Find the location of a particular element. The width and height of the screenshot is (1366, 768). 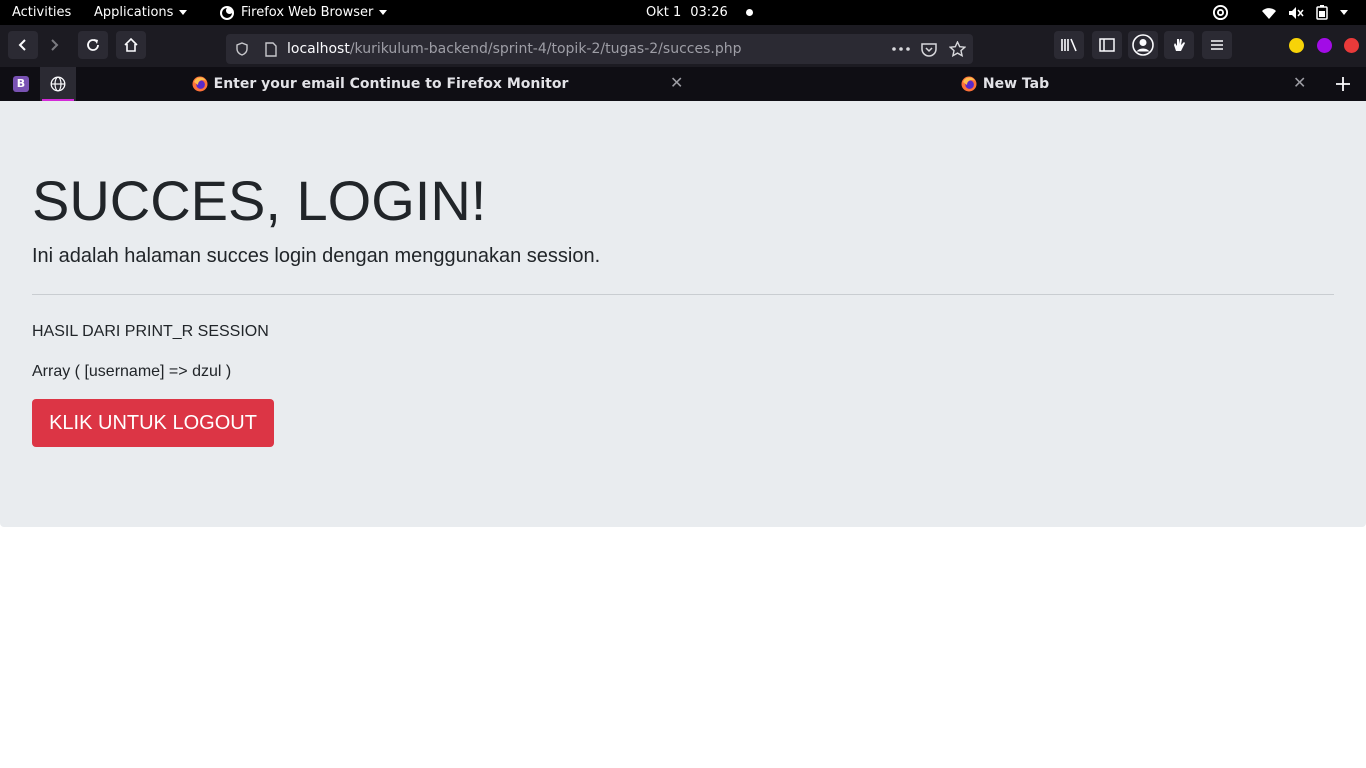

bootstrap-icon: B is located at coordinates (21, 84).